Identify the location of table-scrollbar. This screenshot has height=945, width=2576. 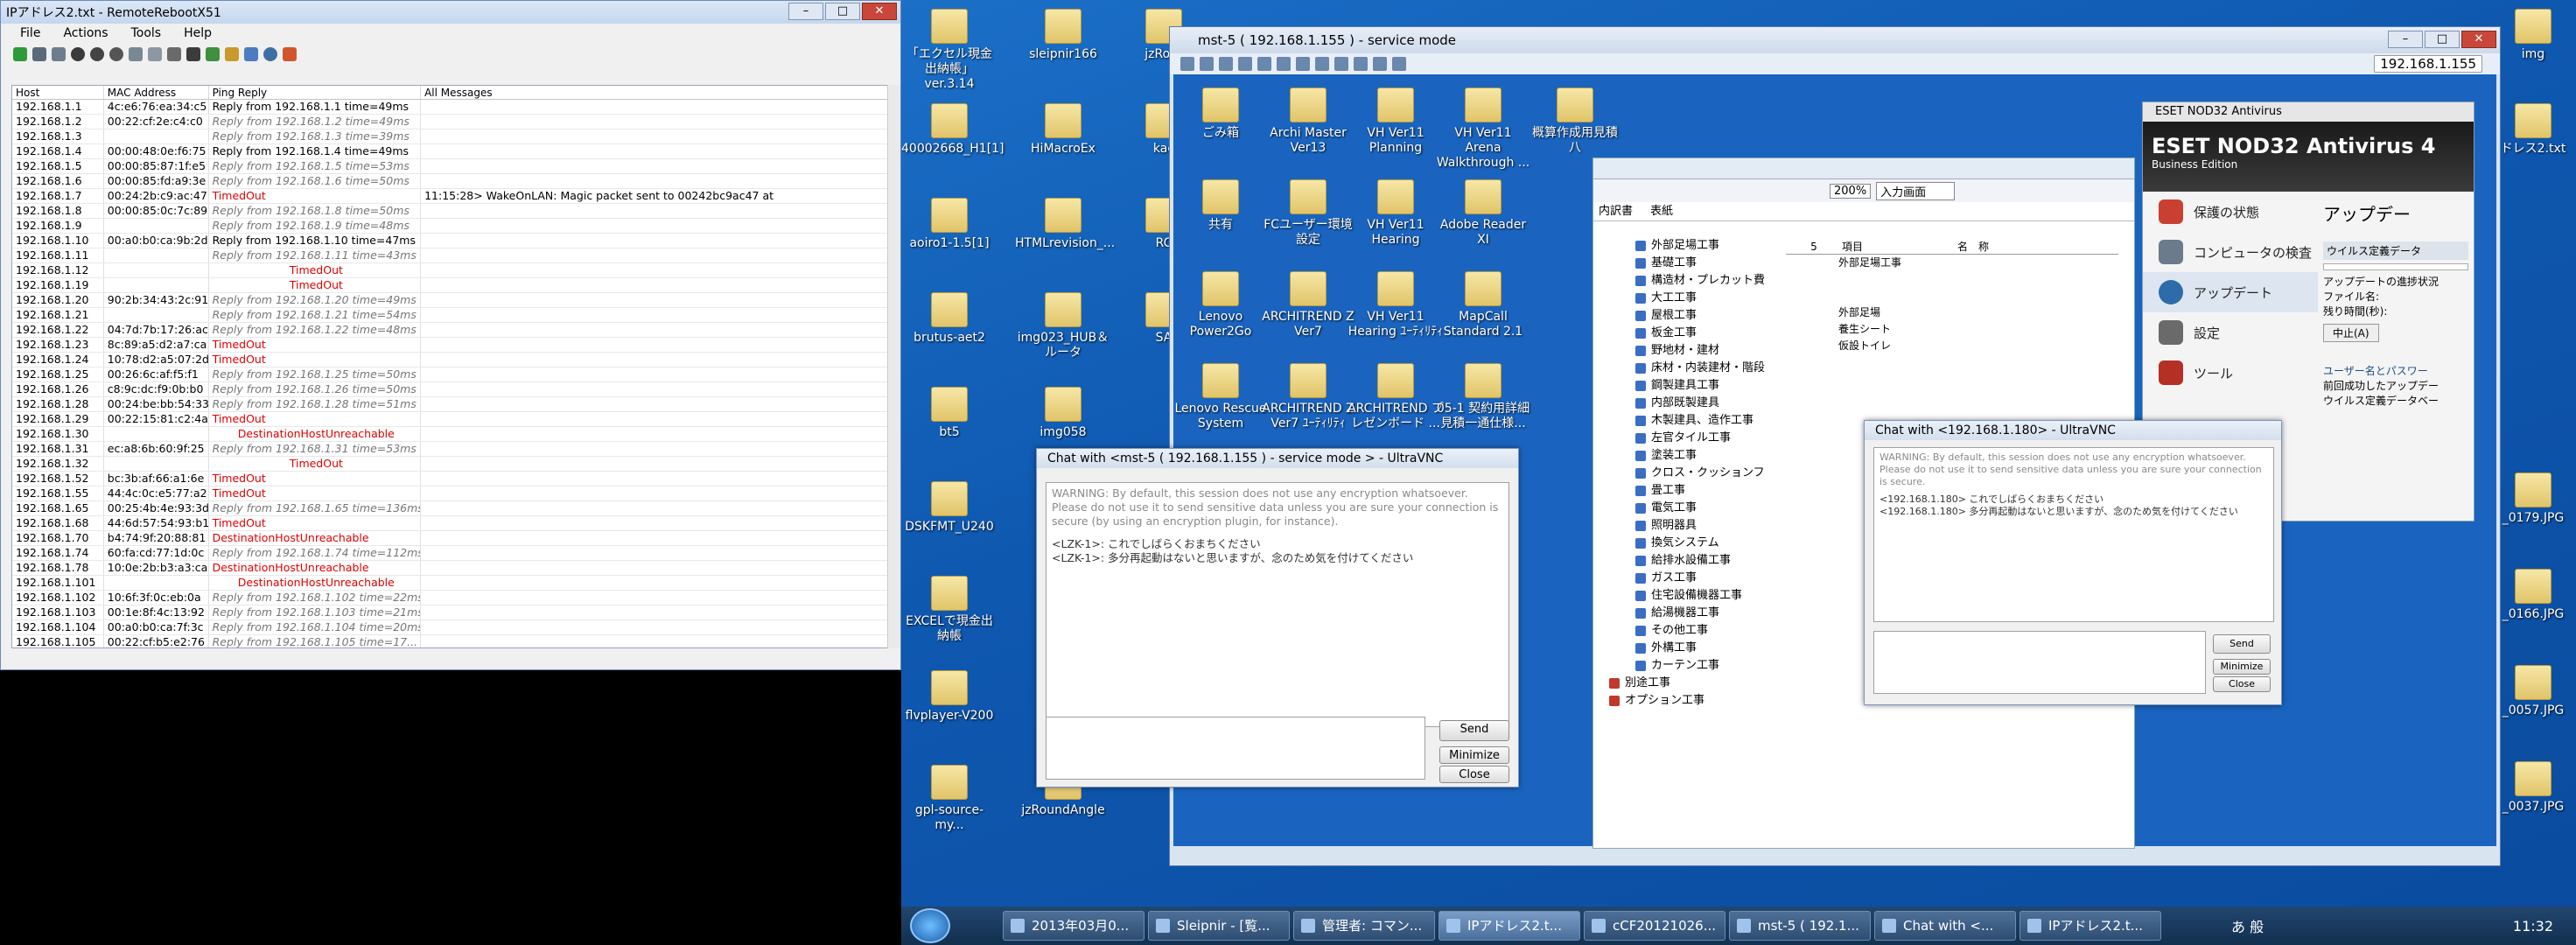
(893, 366).